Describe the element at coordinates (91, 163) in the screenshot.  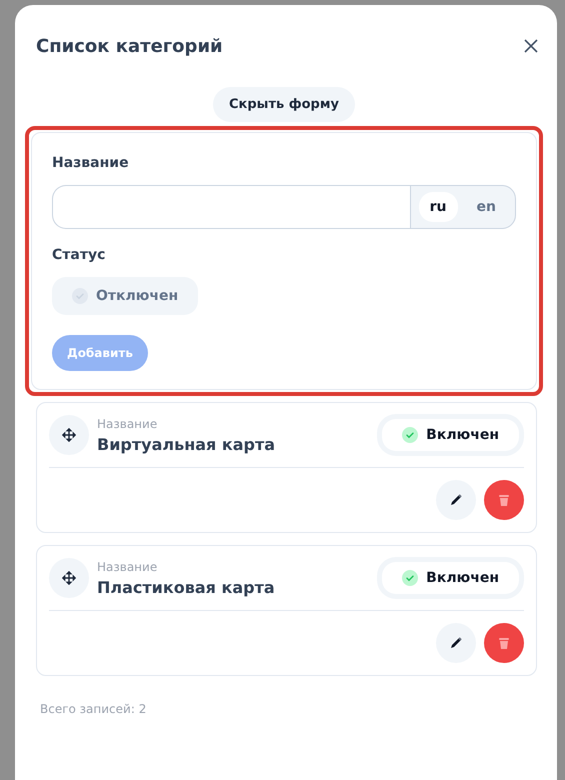
I see `field-label: Название` at that location.